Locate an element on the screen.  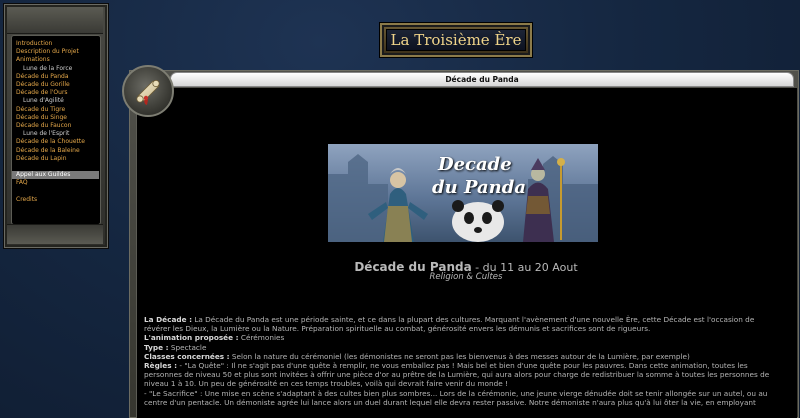
site-title-plaque: La Troisième Ère is located at coordinates (456, 40).